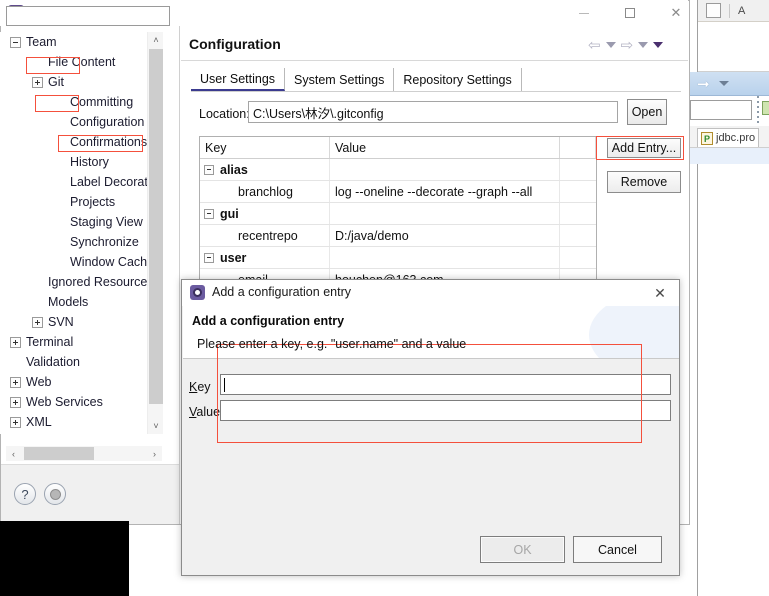 The image size is (769, 596). I want to click on copy-icon, so click(713, 10).